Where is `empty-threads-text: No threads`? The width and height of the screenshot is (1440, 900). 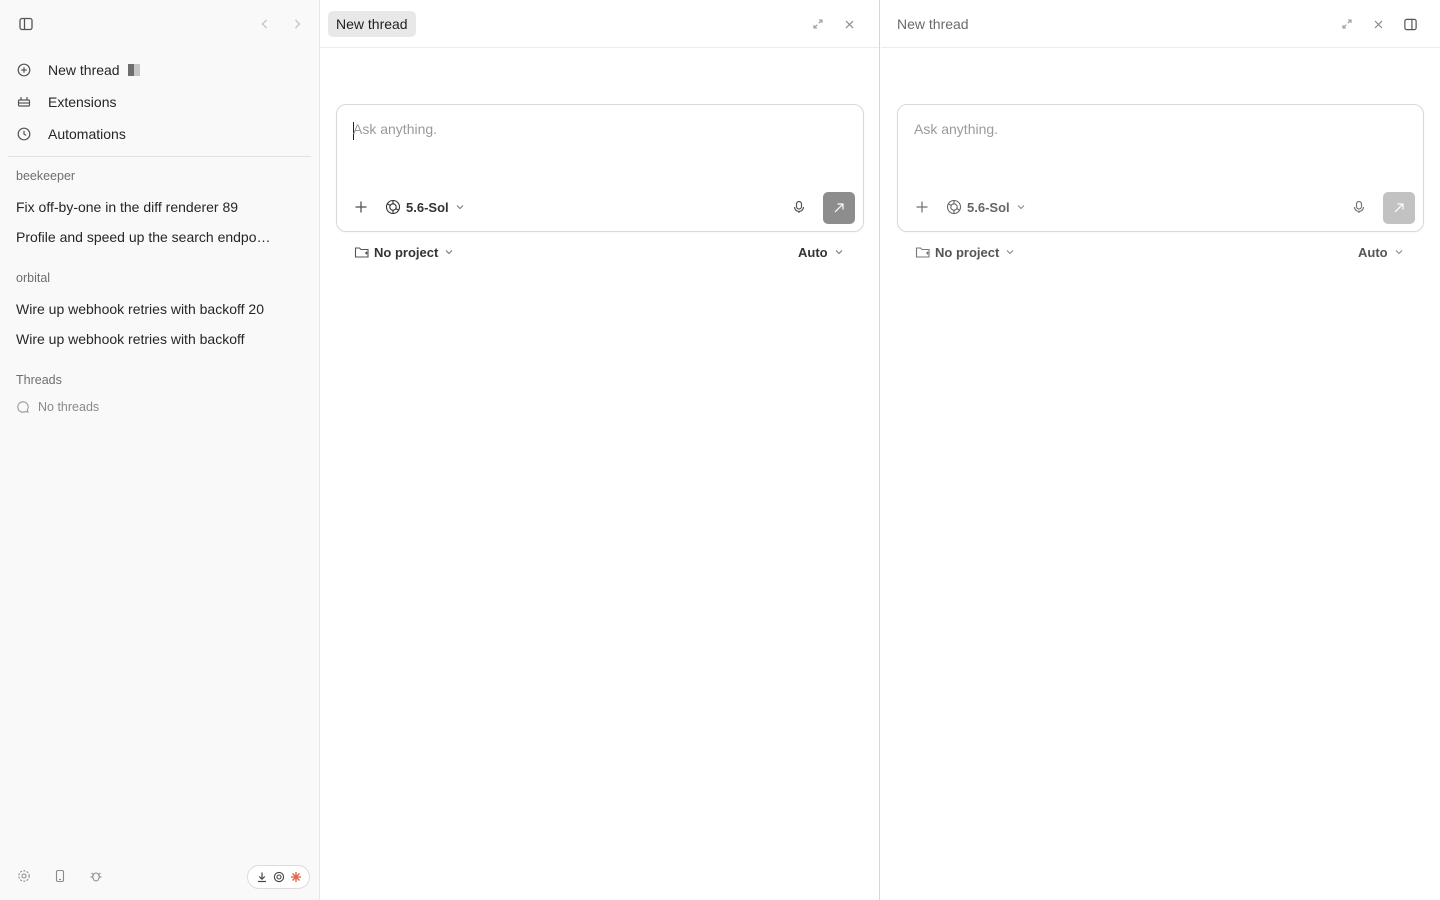 empty-threads-text: No threads is located at coordinates (69, 407).